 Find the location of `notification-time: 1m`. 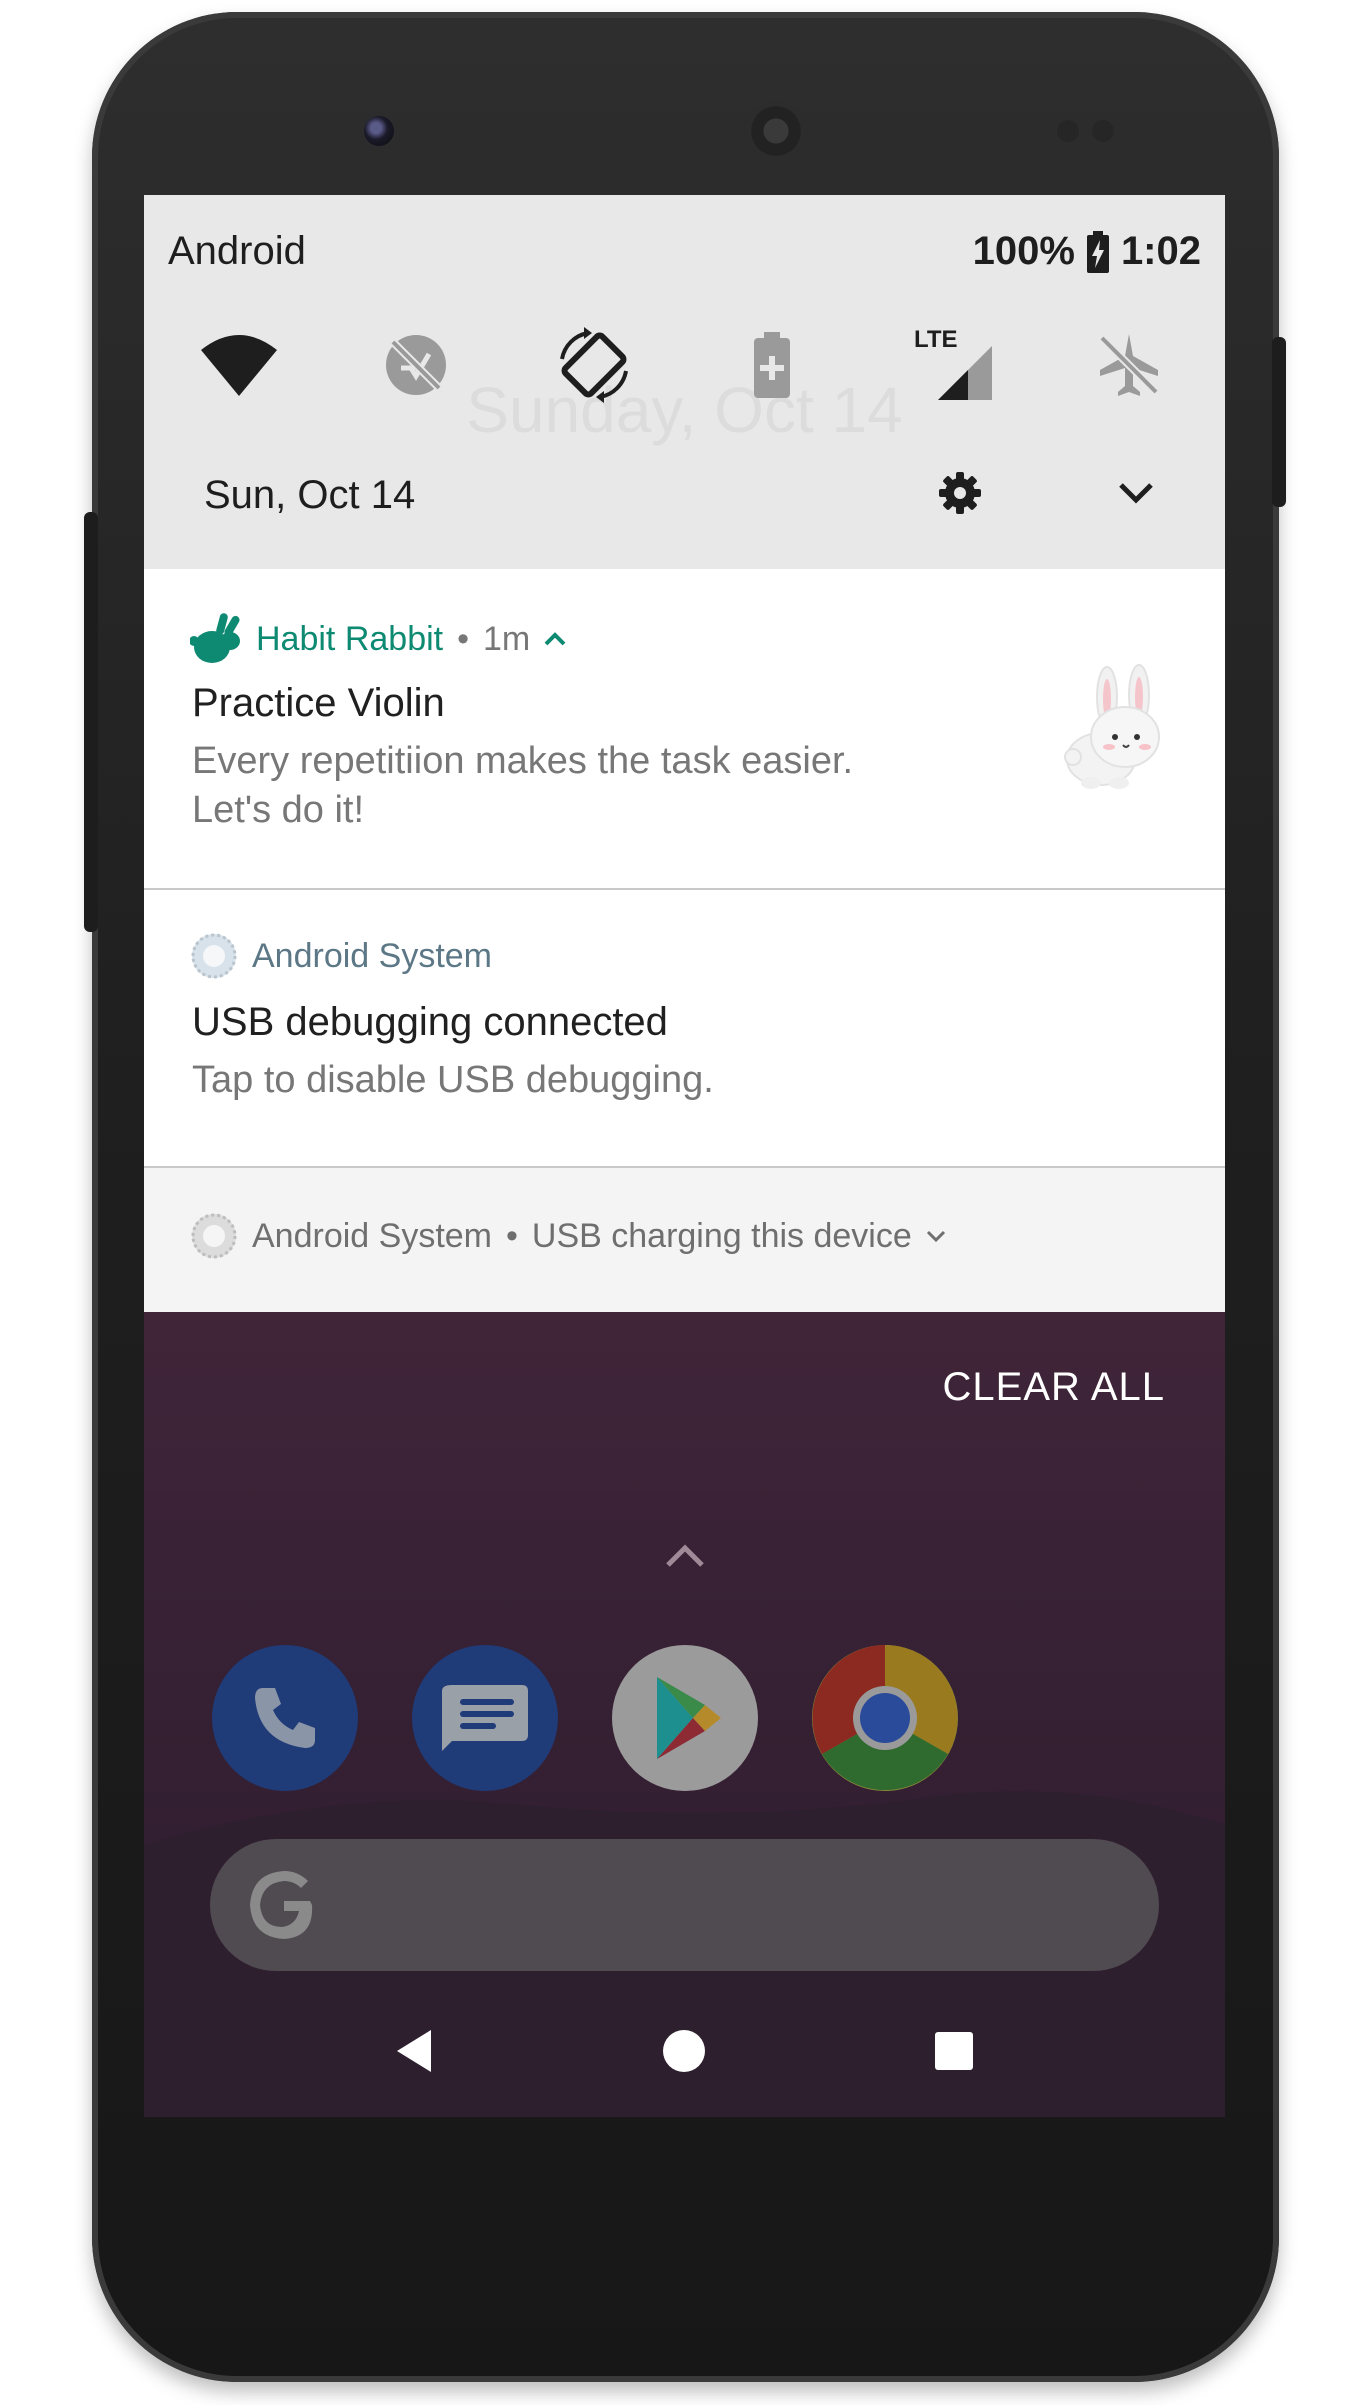

notification-time: 1m is located at coordinates (507, 638).